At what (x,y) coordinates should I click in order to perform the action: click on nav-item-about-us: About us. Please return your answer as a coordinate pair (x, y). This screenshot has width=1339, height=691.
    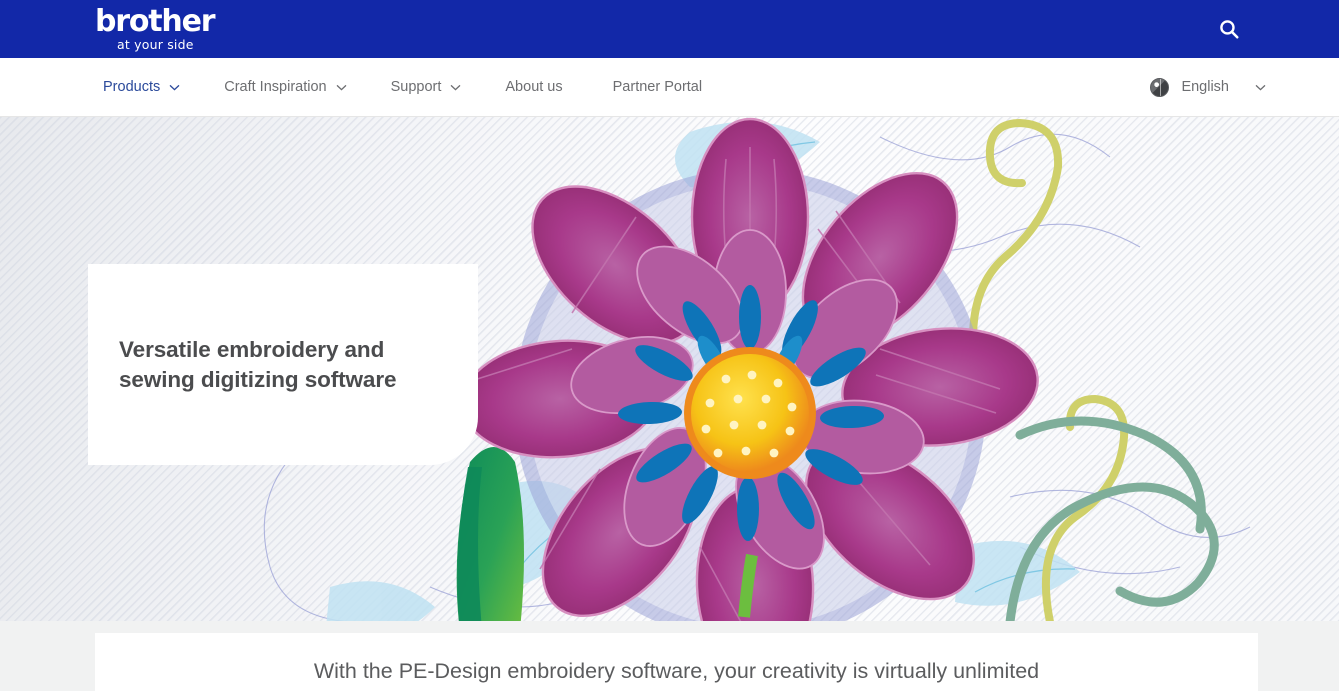
    Looking at the image, I should click on (533, 87).